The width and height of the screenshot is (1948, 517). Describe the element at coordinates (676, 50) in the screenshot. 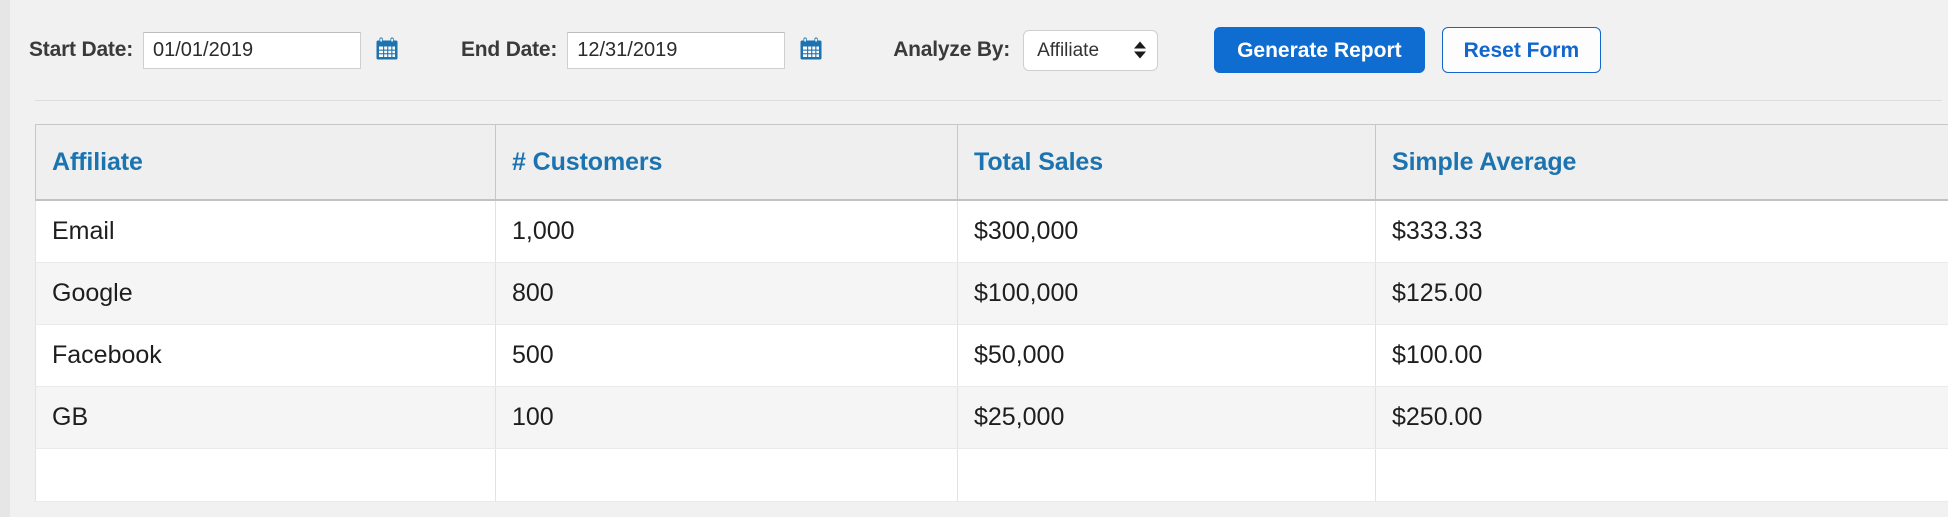

I see `end-date-input` at that location.